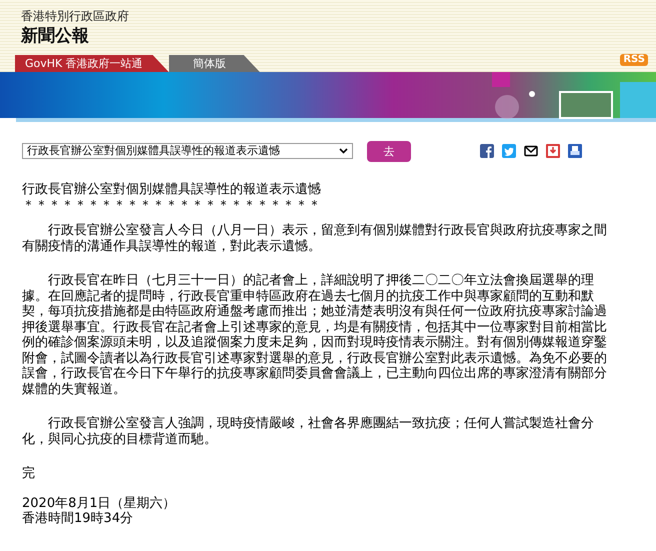  What do you see at coordinates (99, 503) in the screenshot?
I see `release-date: 2020年8月1日（星期六）` at bounding box center [99, 503].